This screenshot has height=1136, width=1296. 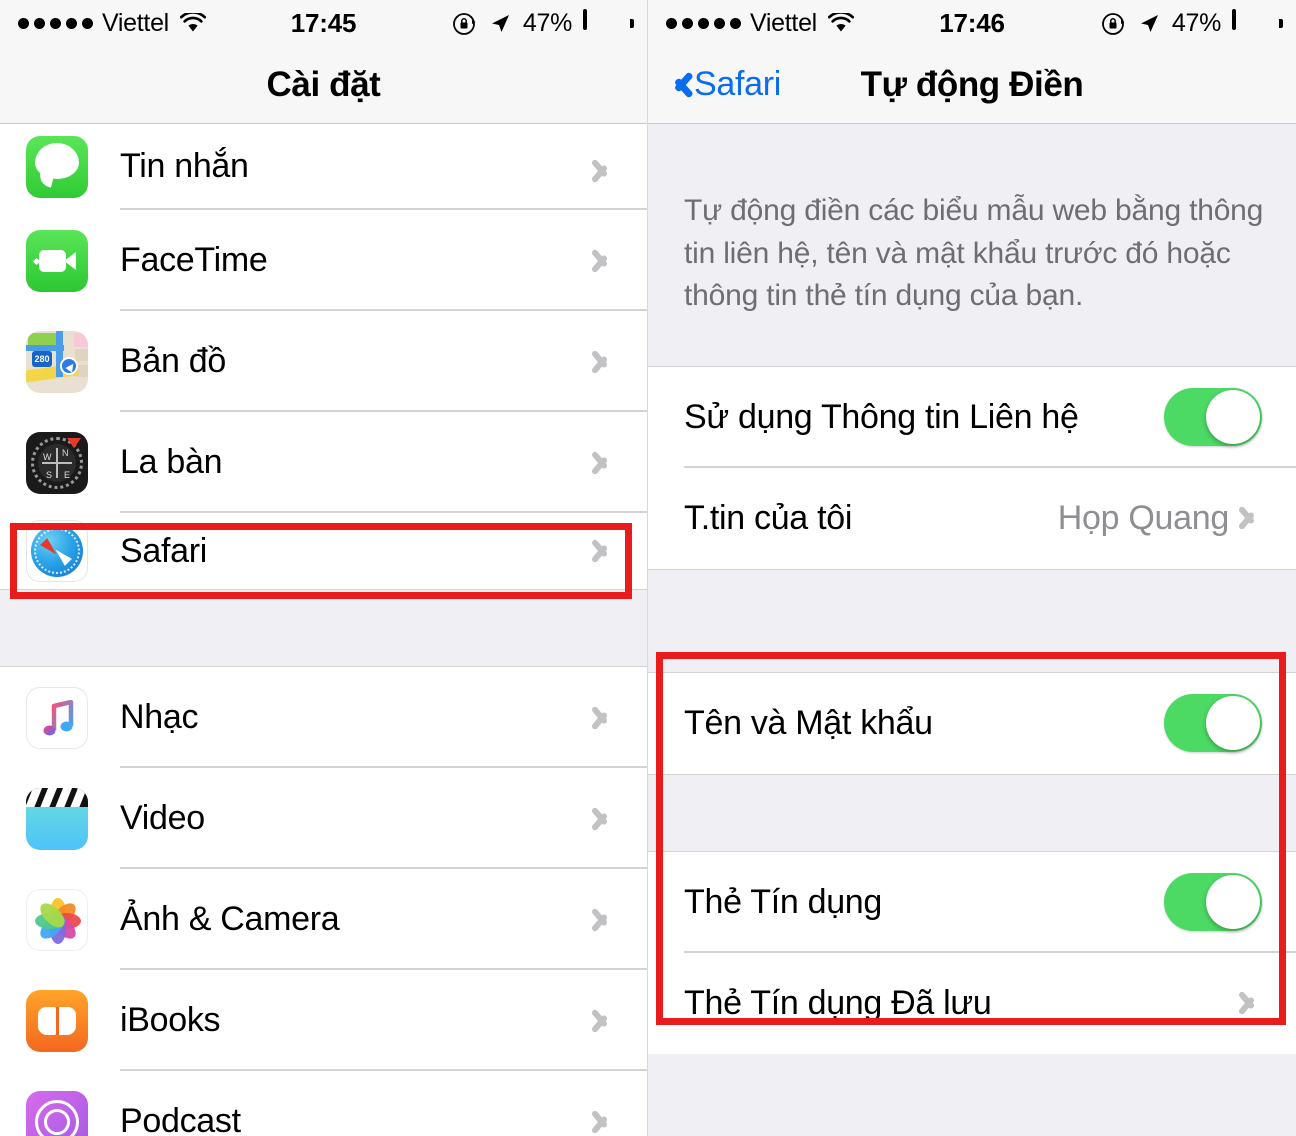 I want to click on facetime-icon, so click(x=57, y=260).